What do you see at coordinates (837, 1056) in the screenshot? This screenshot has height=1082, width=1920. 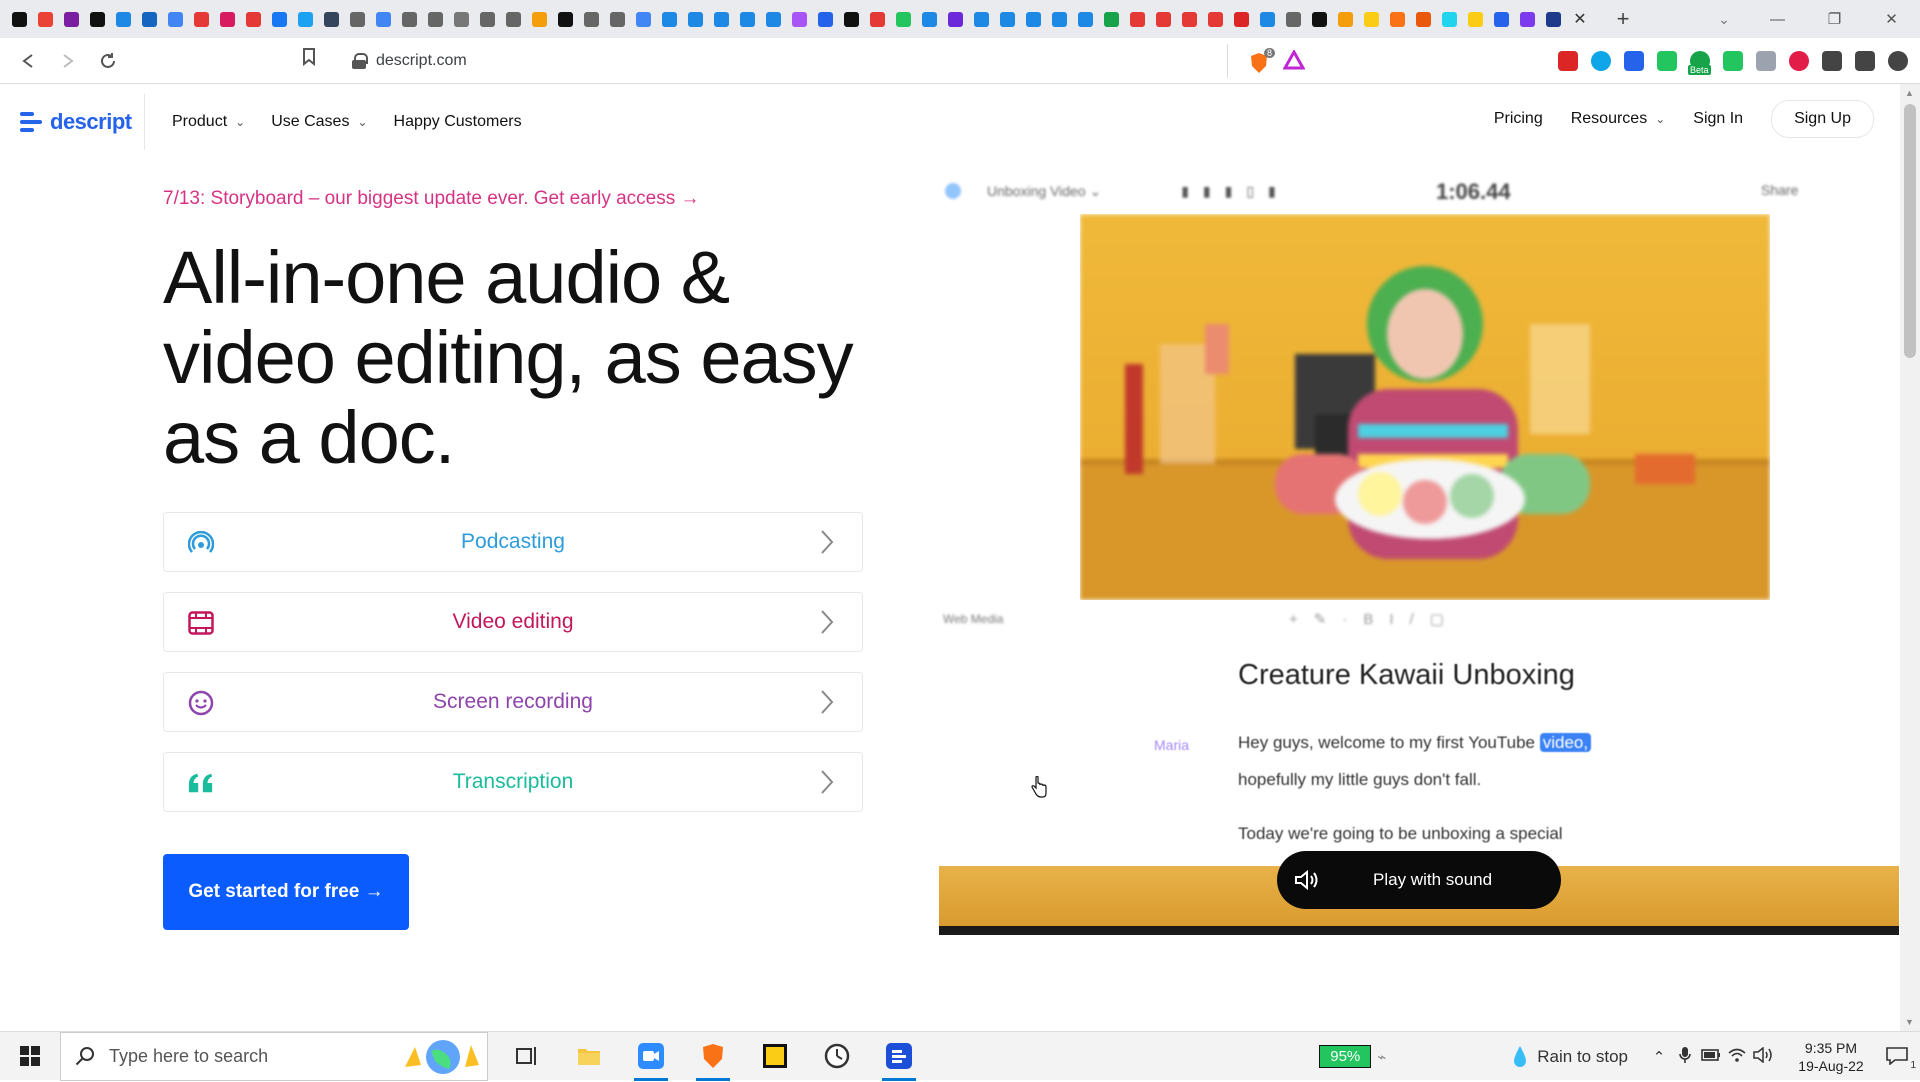 I see `clock-app-button` at bounding box center [837, 1056].